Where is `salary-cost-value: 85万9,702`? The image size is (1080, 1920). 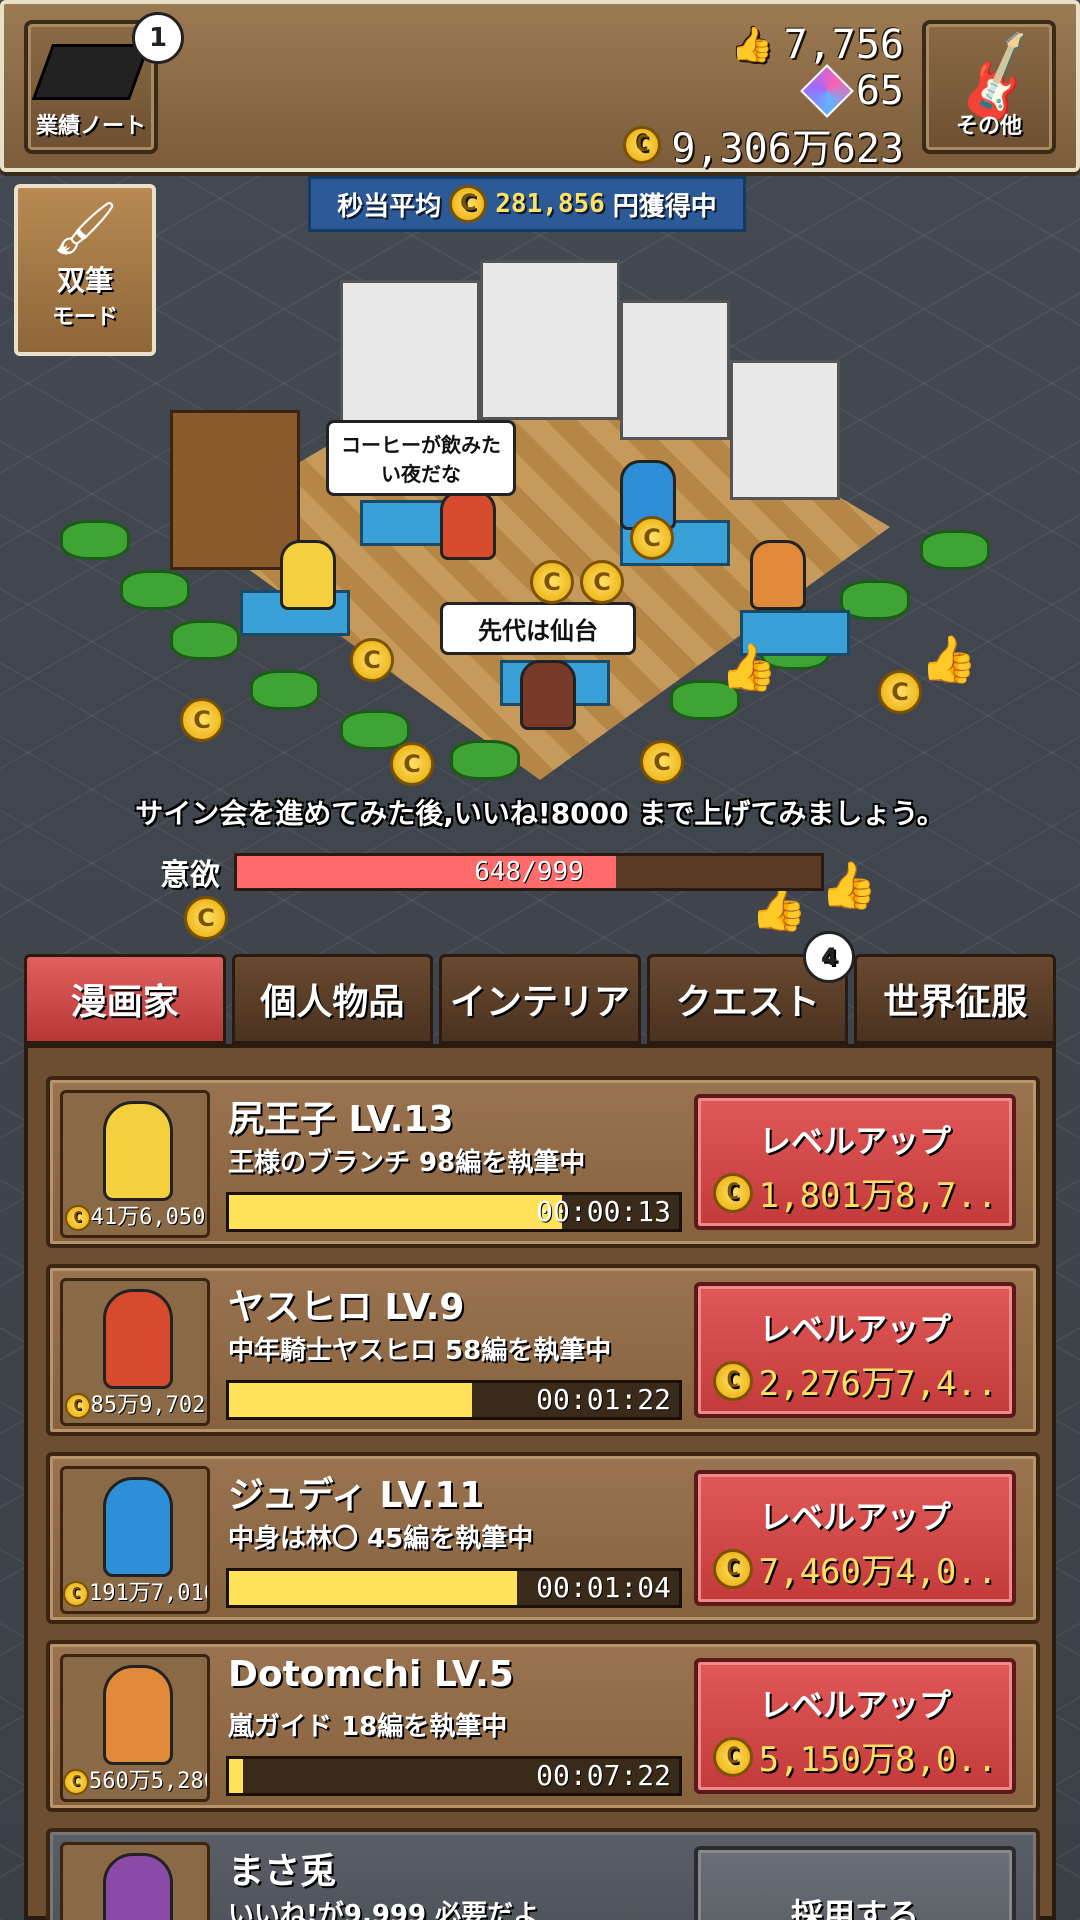 salary-cost-value: 85万9,702 is located at coordinates (148, 1405).